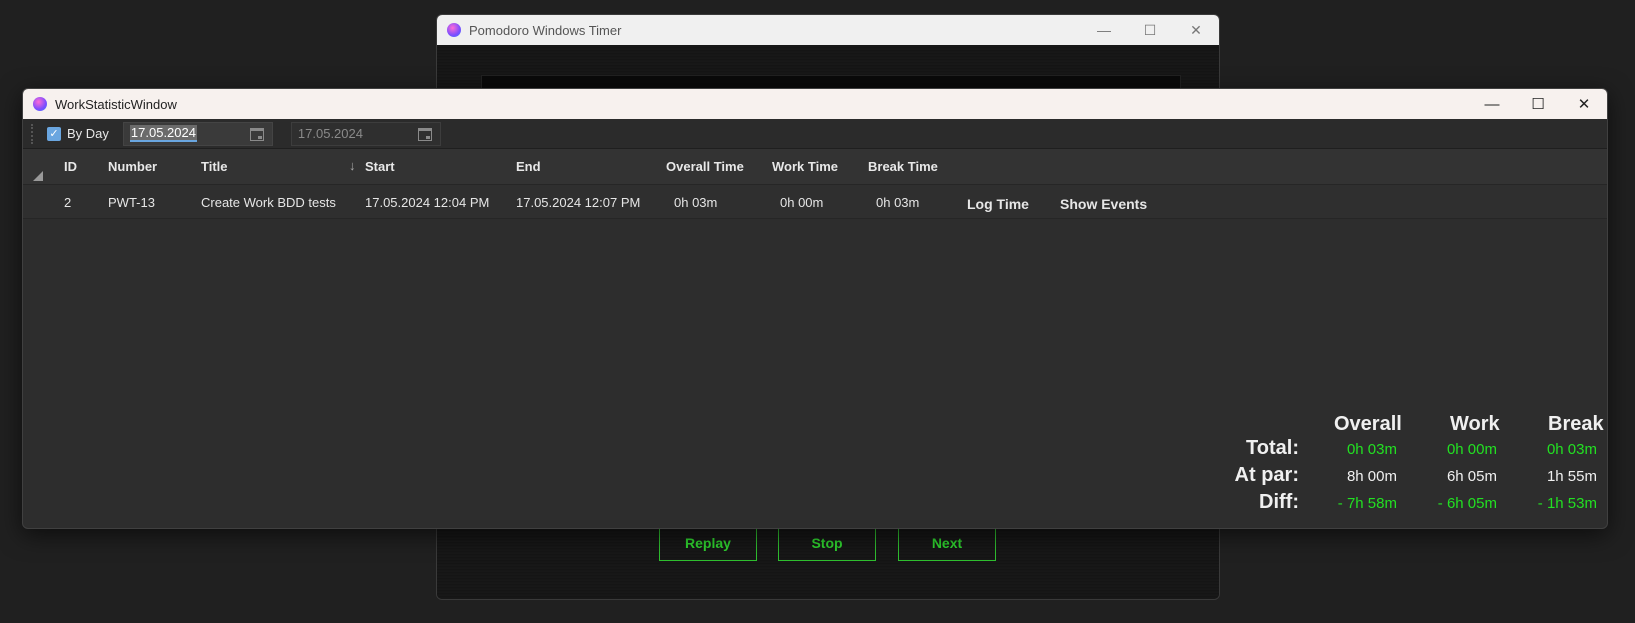 The image size is (1635, 623). Describe the element at coordinates (1103, 204) in the screenshot. I see `show-events-button: Show Events` at that location.